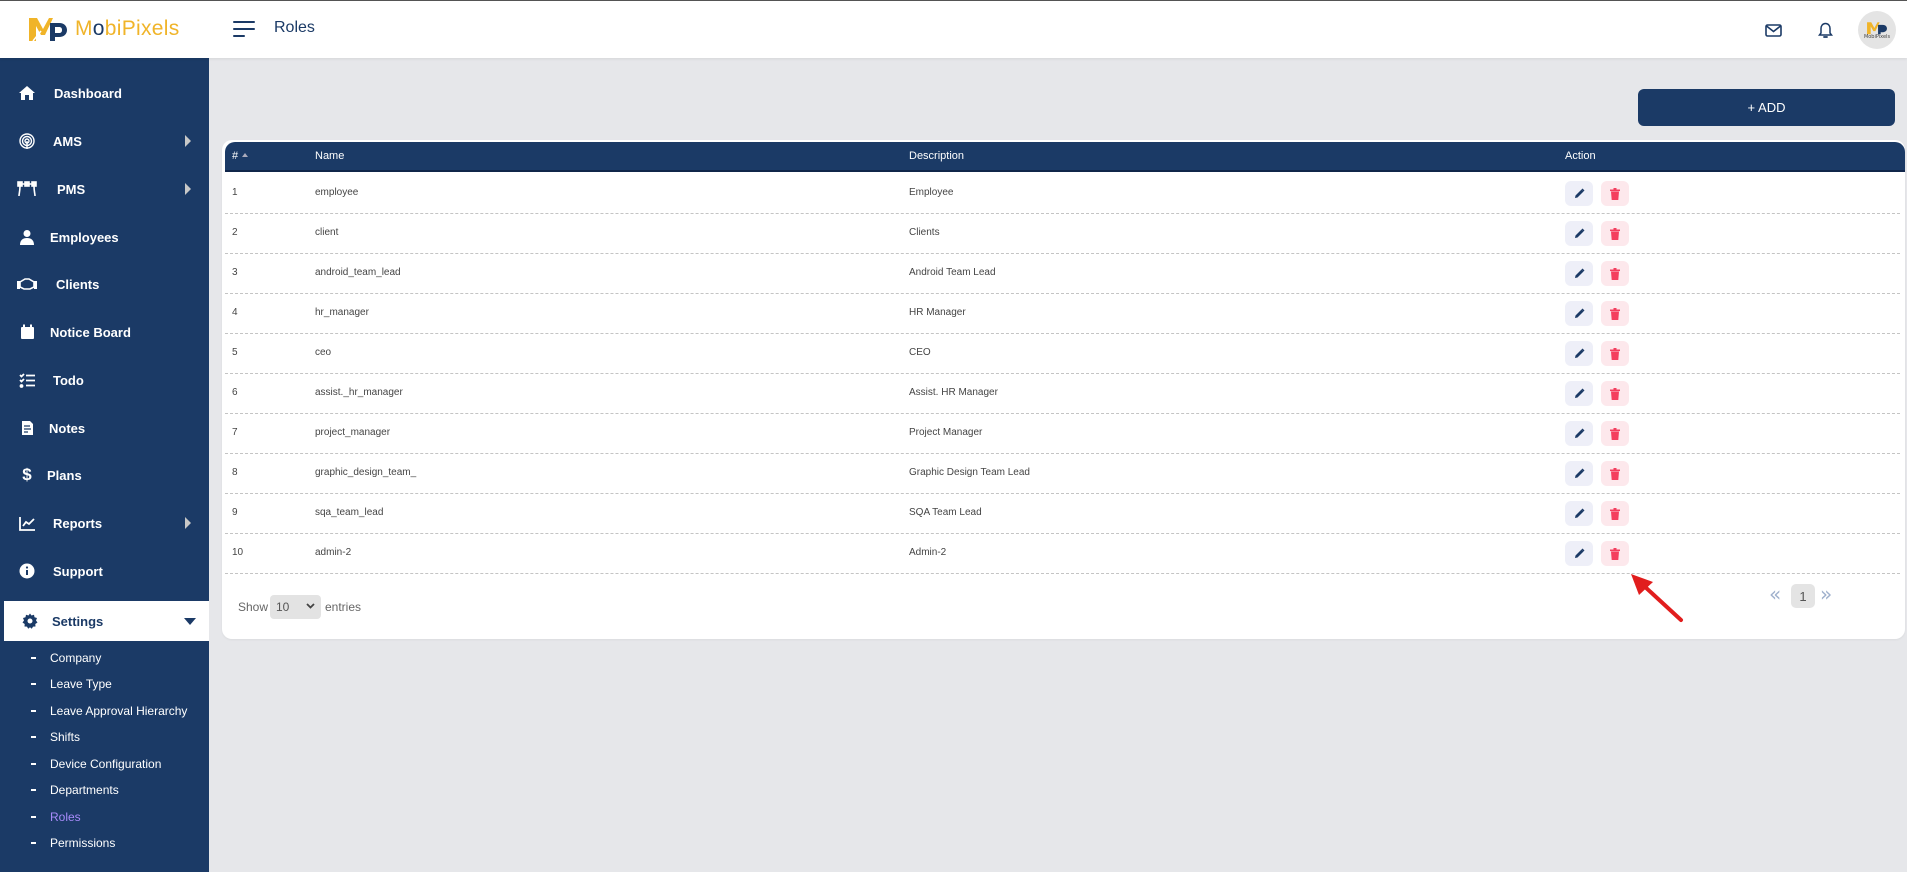  Describe the element at coordinates (235, 352) in the screenshot. I see `cell-number: 5` at that location.